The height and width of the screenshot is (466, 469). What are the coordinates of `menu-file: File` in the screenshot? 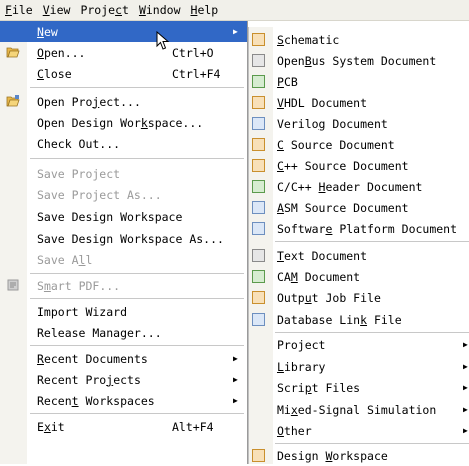 It's located at (19, 10).